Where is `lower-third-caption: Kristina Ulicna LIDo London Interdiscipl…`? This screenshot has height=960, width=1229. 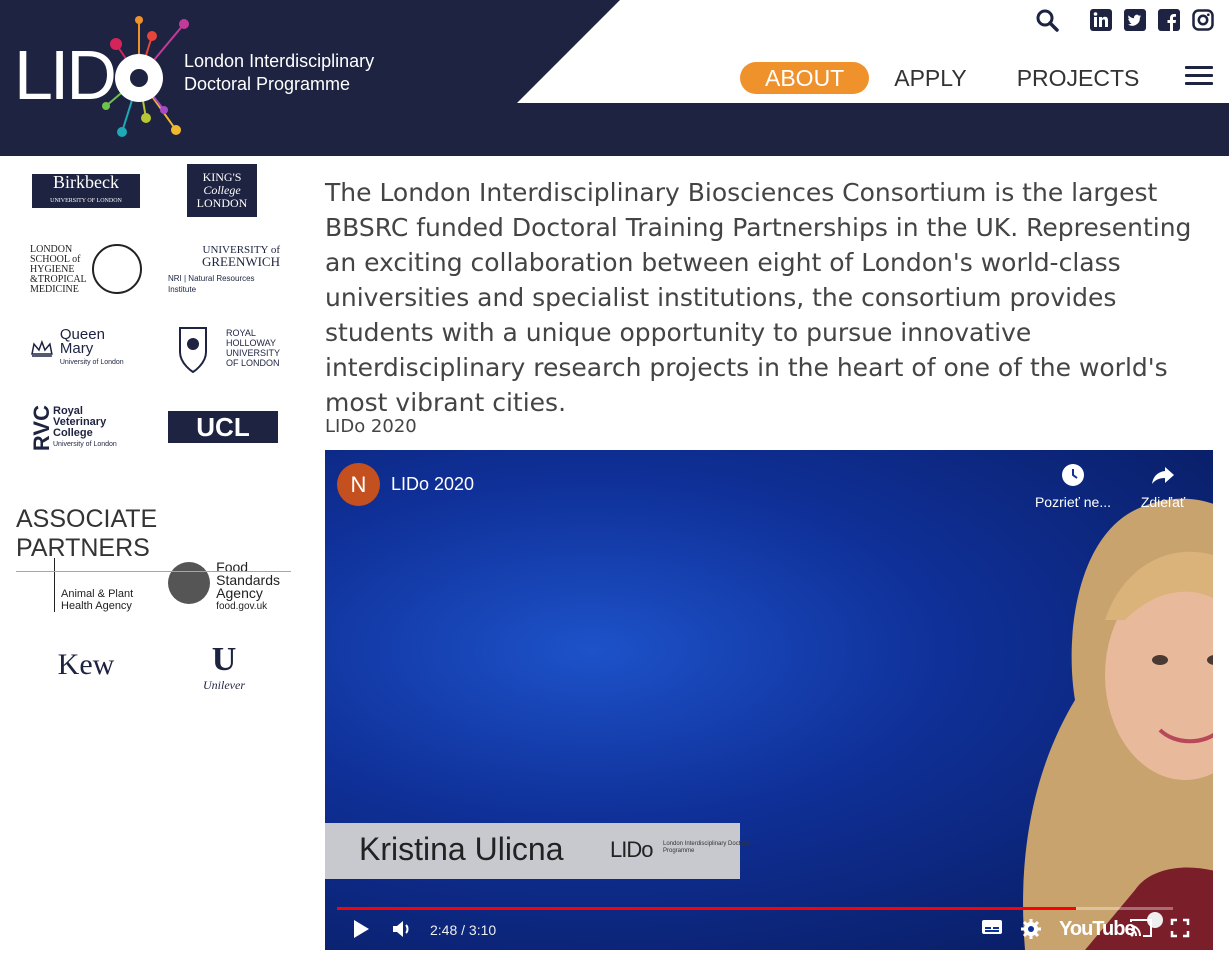
lower-third-caption: Kristina Ulicna LIDo London Interdiscipl… is located at coordinates (537, 851).